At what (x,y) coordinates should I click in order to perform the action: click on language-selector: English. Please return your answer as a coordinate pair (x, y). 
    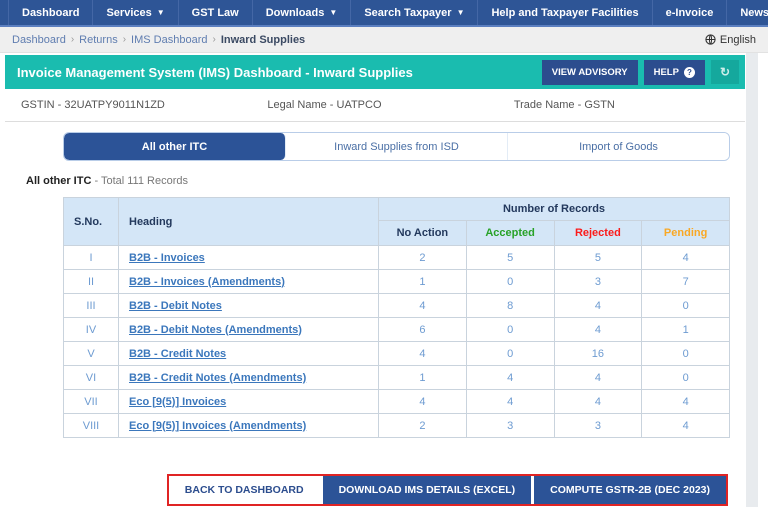
    Looking at the image, I should click on (730, 40).